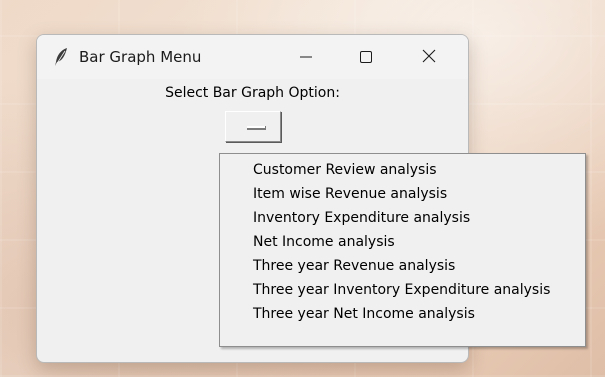  What do you see at coordinates (252, 57) in the screenshot?
I see `title-bar: Bar Graph Menu` at bounding box center [252, 57].